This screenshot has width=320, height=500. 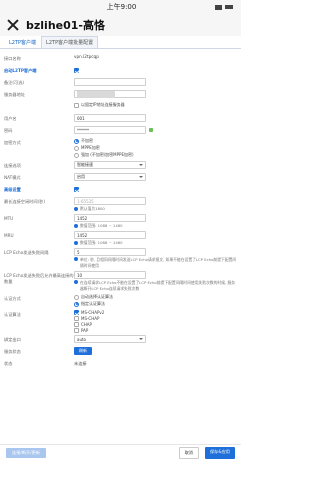 I want to click on close-icon, so click(x=13, y=25).